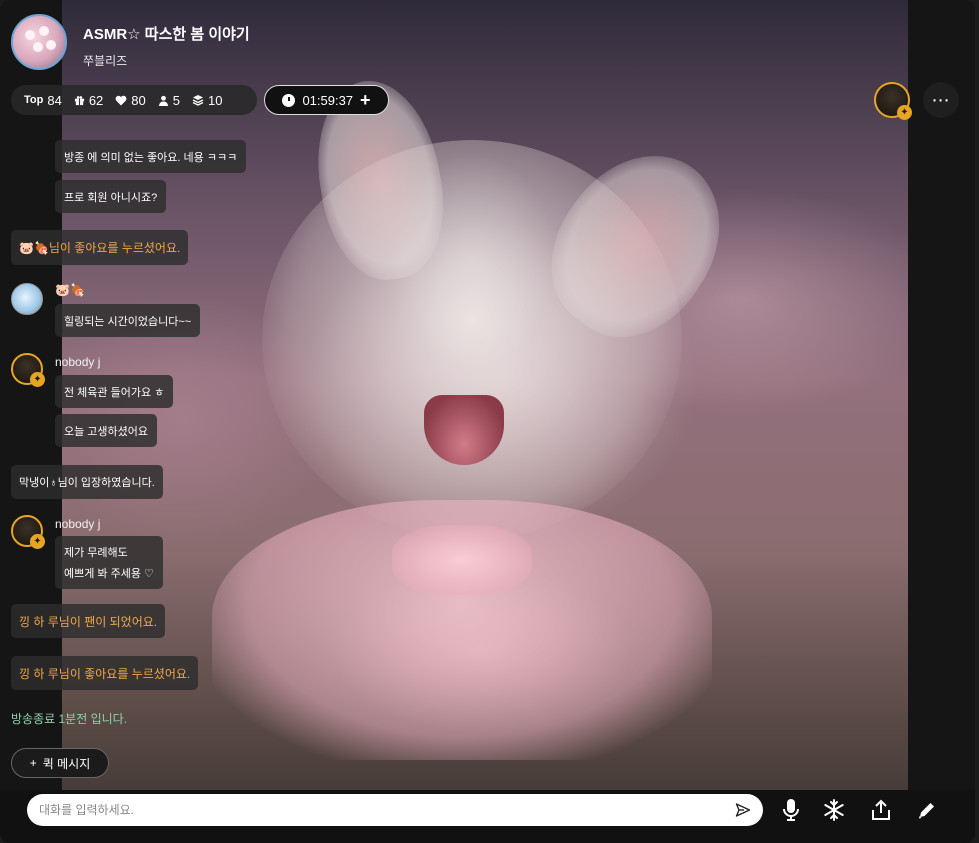  I want to click on top-label: Top, so click(34, 100).